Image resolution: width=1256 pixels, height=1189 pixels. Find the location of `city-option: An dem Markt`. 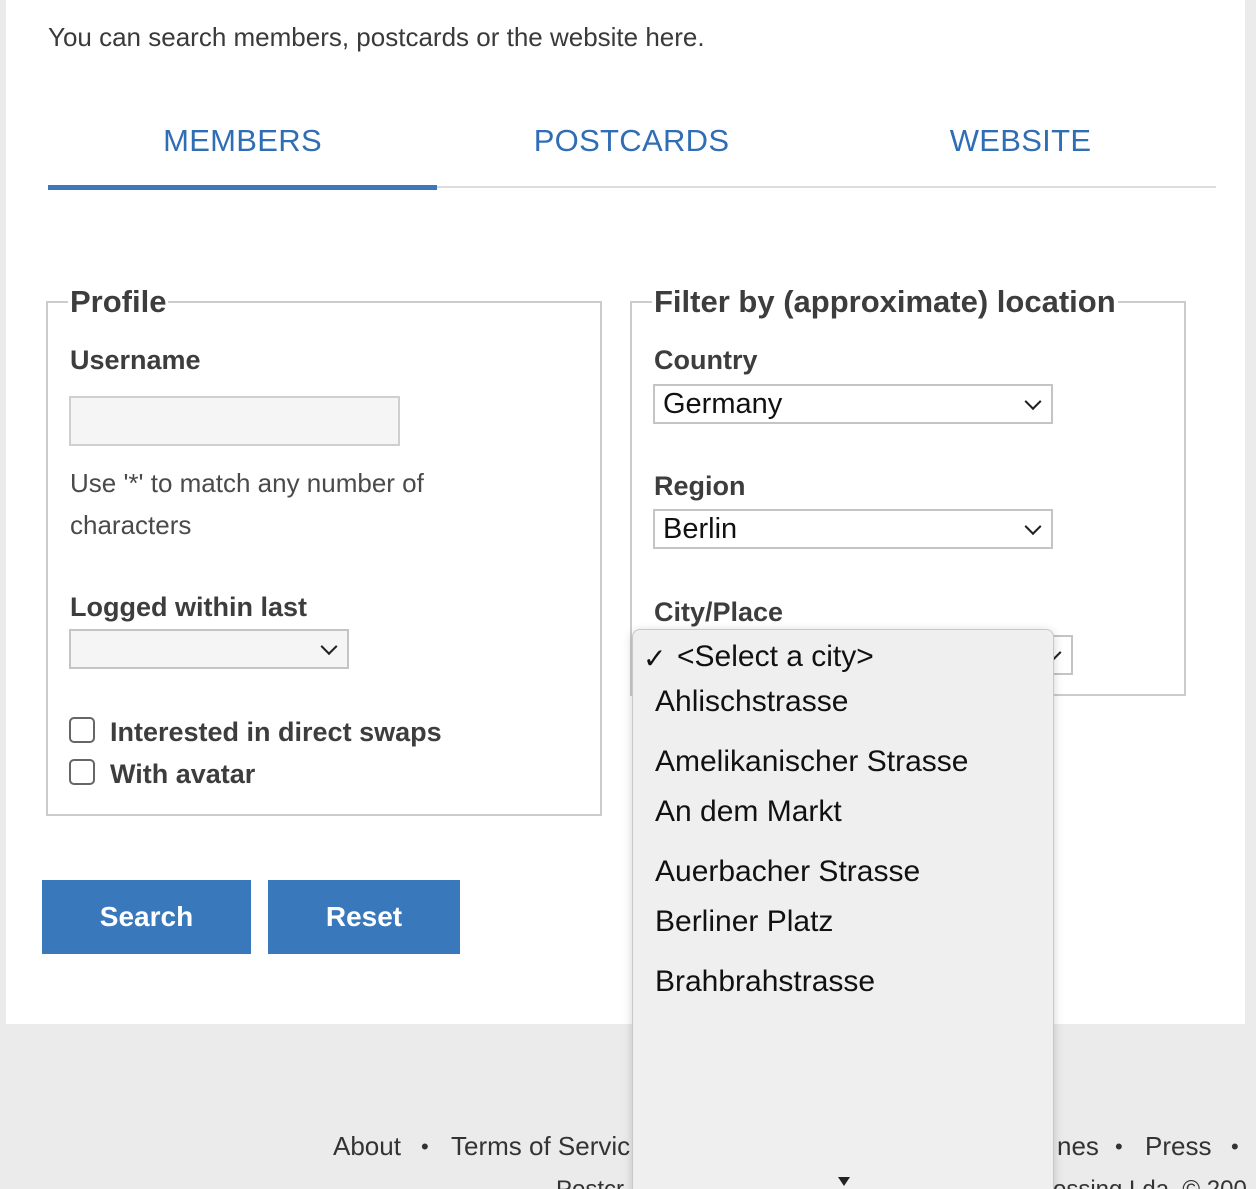

city-option: An dem Markt is located at coordinates (748, 812).